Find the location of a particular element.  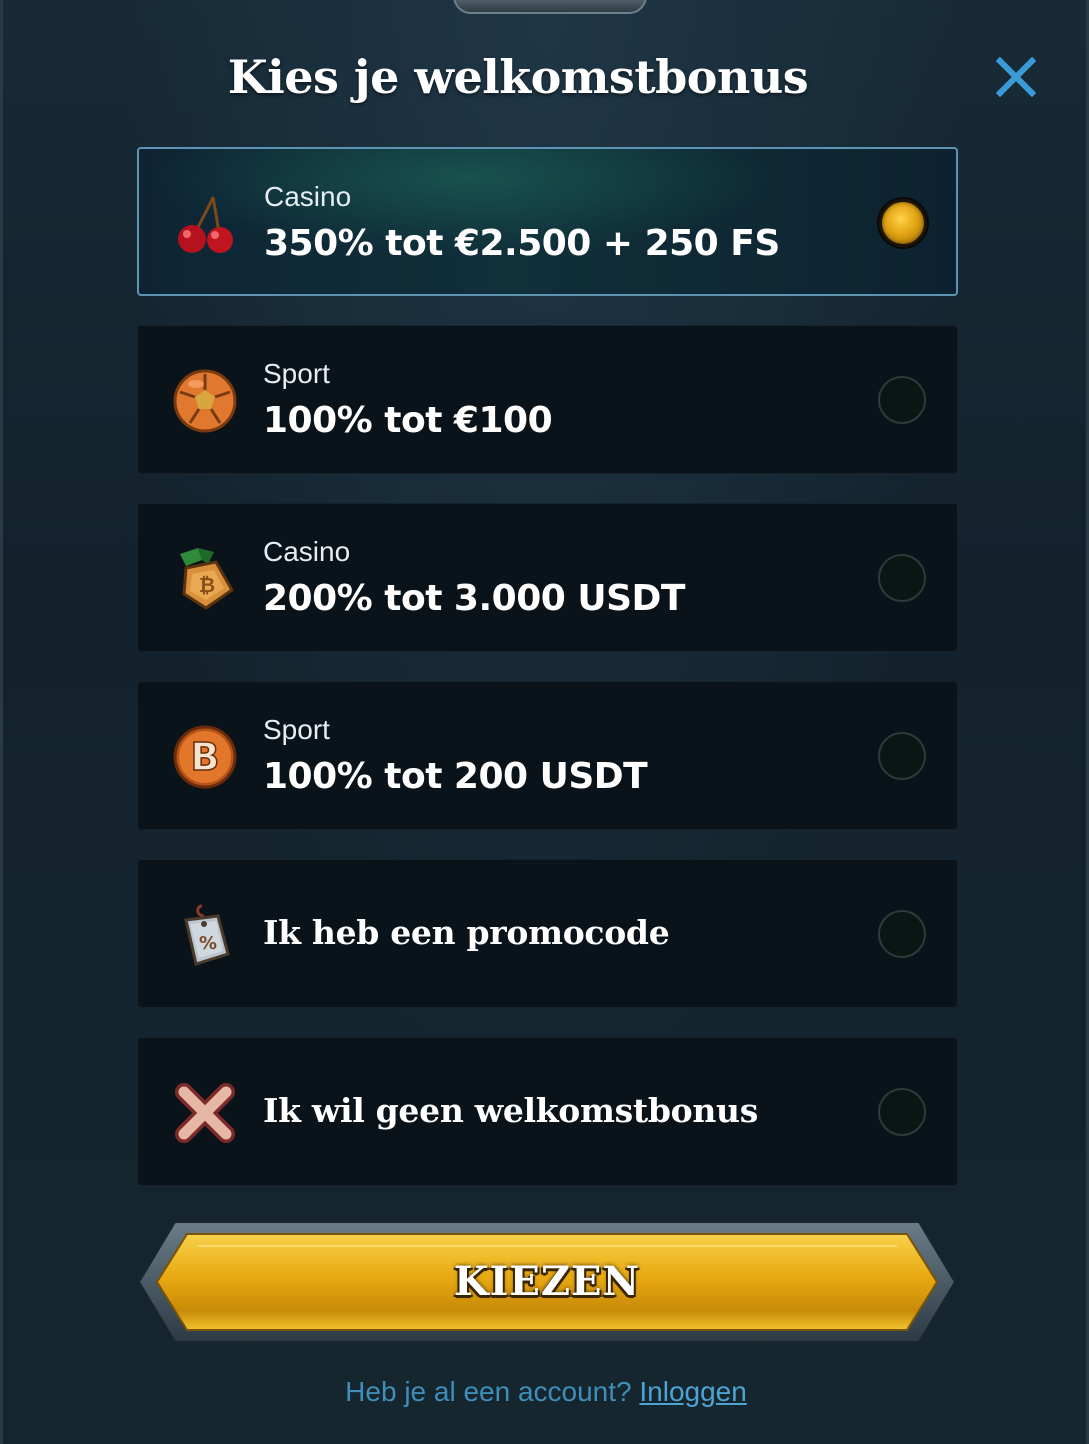

option-amount: 100% tot €100 is located at coordinates (408, 420).